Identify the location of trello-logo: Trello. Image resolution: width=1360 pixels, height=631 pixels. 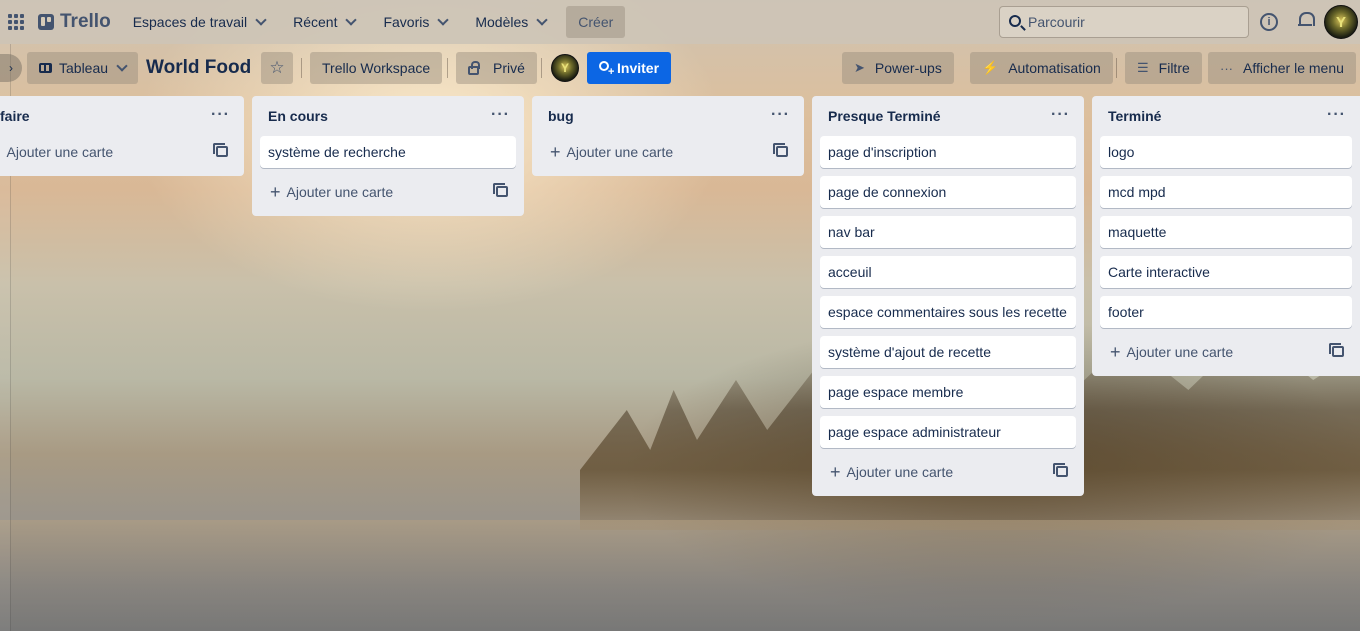
(74, 22).